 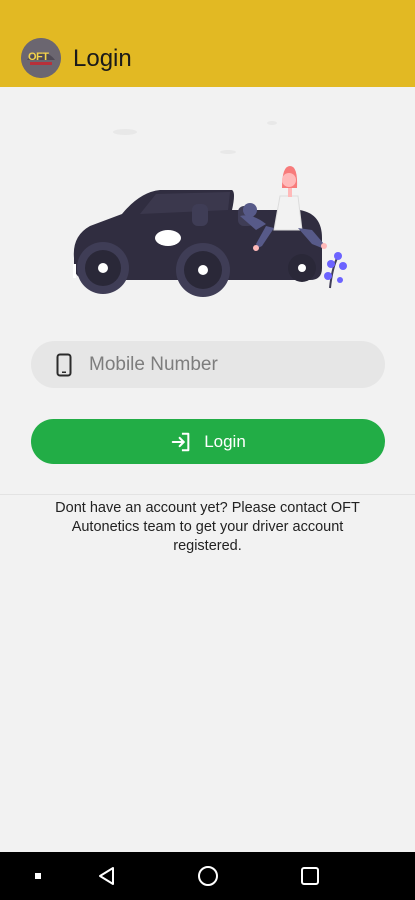 What do you see at coordinates (225, 441) in the screenshot?
I see `login-button-label: Login` at bounding box center [225, 441].